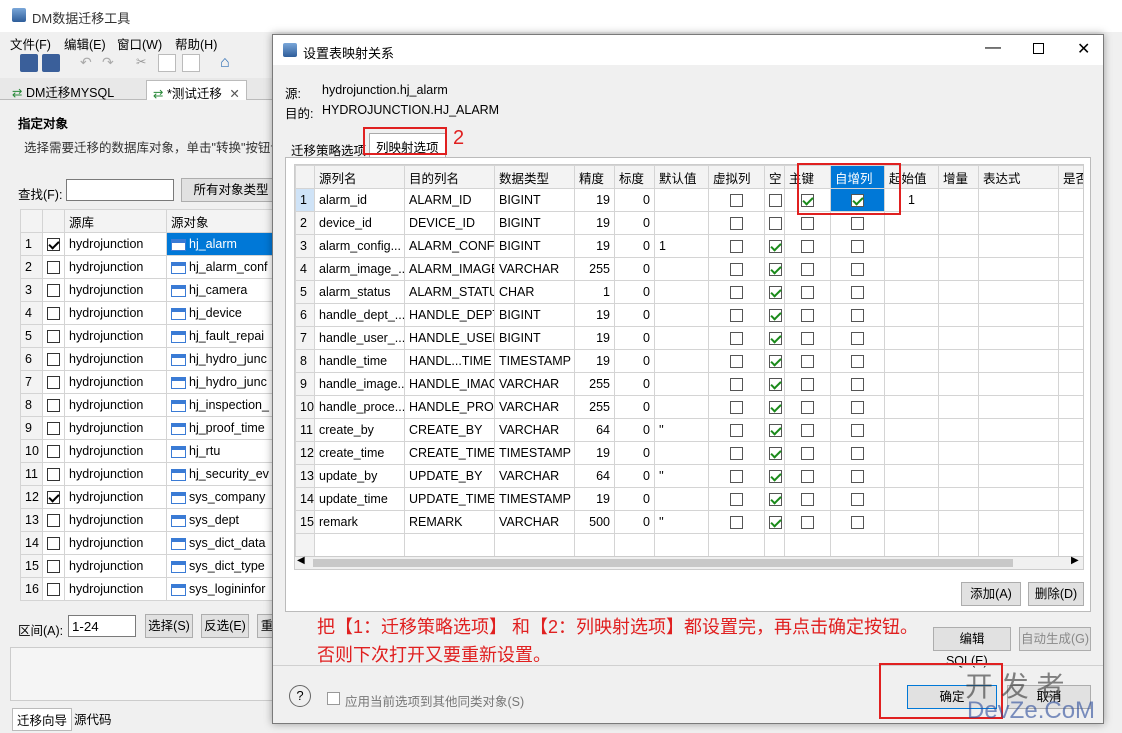 The height and width of the screenshot is (733, 1122). What do you see at coordinates (449, 223) in the screenshot?
I see `target-column-cell: DEVICE_ID` at bounding box center [449, 223].